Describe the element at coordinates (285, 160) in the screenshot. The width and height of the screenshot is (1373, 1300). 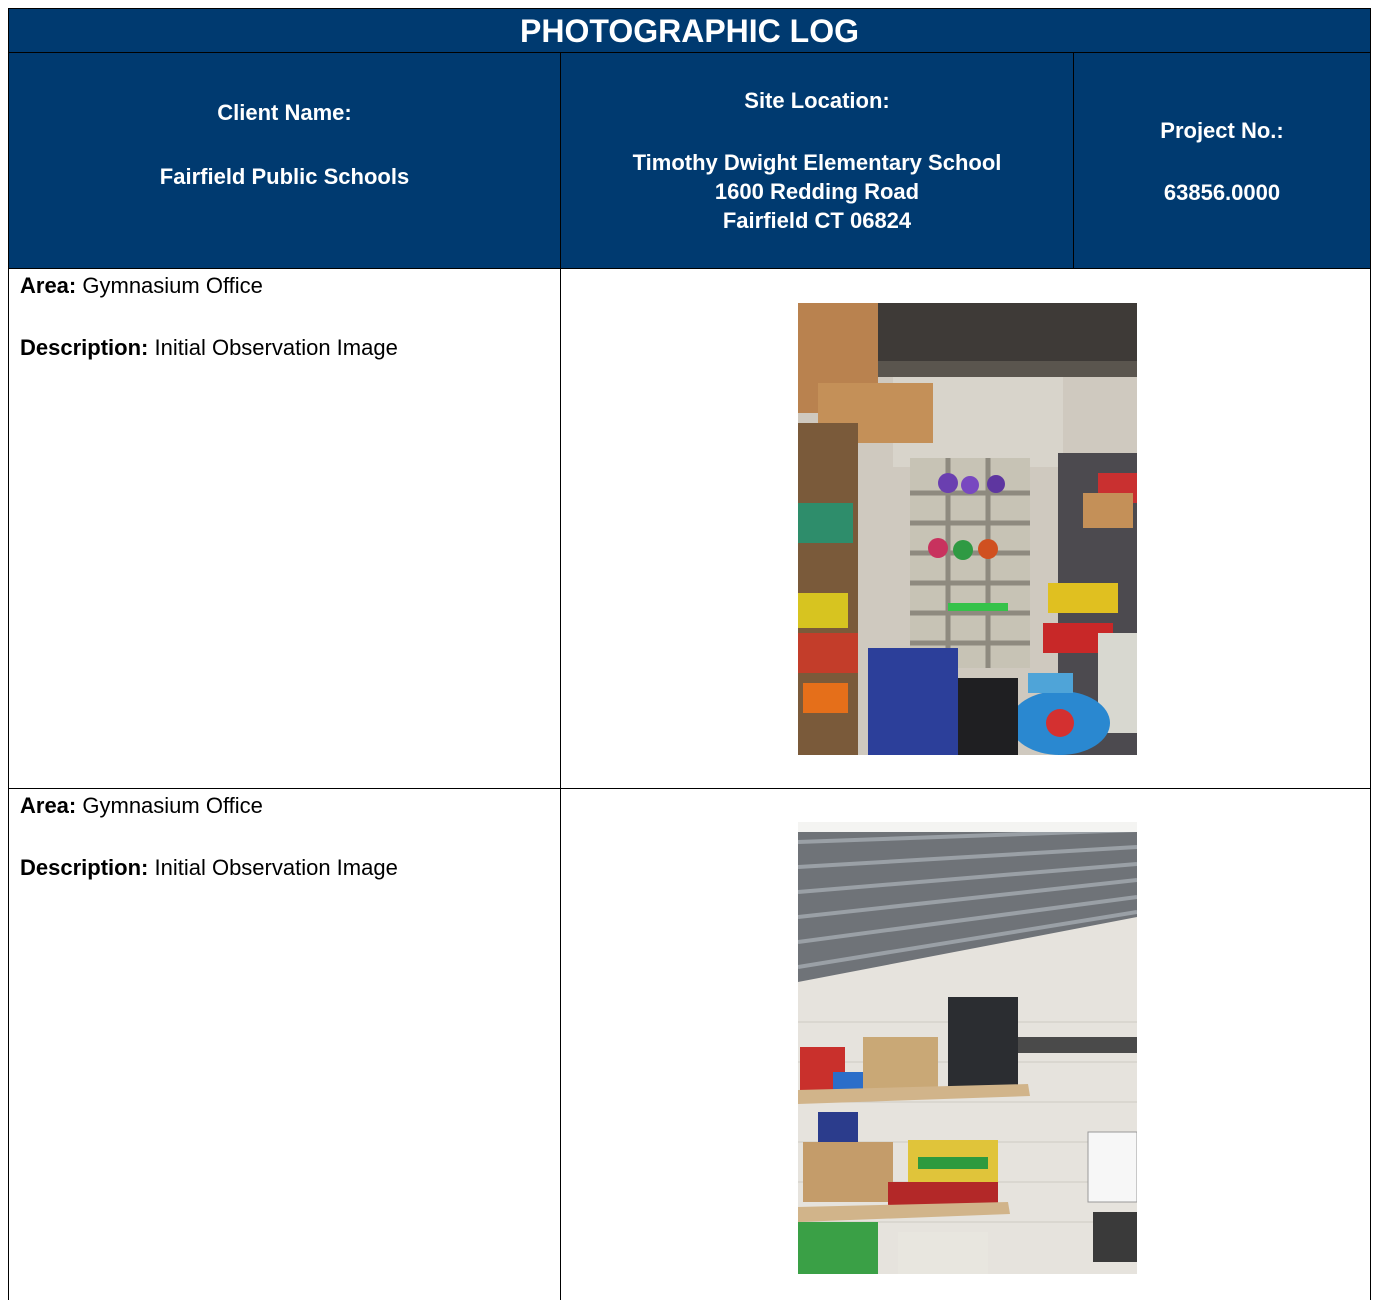
I see `client-cell: Client Name: Fairfield Public Schools` at that location.